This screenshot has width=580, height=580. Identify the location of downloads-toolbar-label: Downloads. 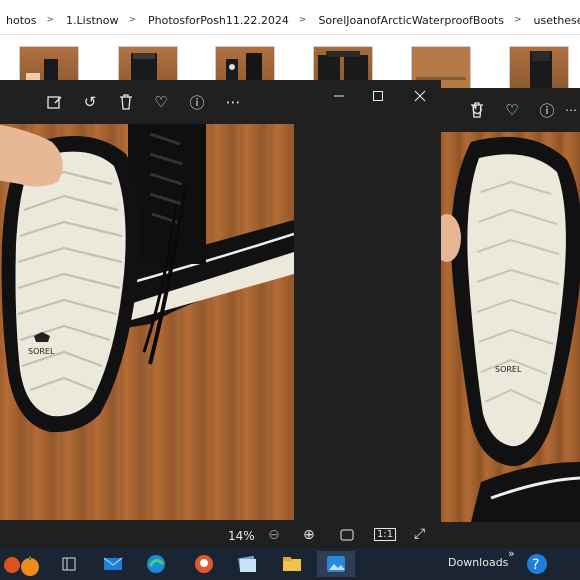
(478, 562).